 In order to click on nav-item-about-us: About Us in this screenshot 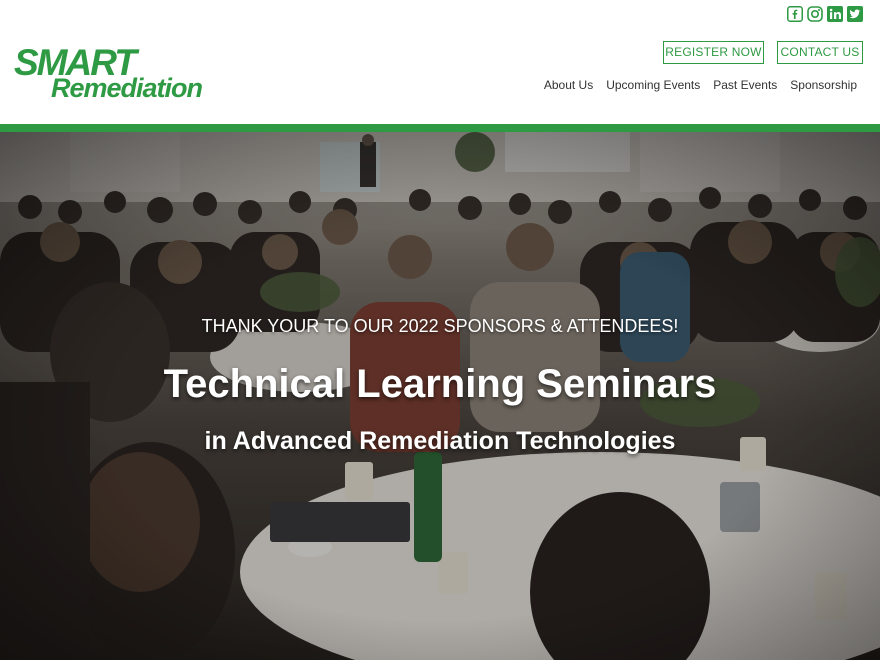, I will do `click(568, 85)`.